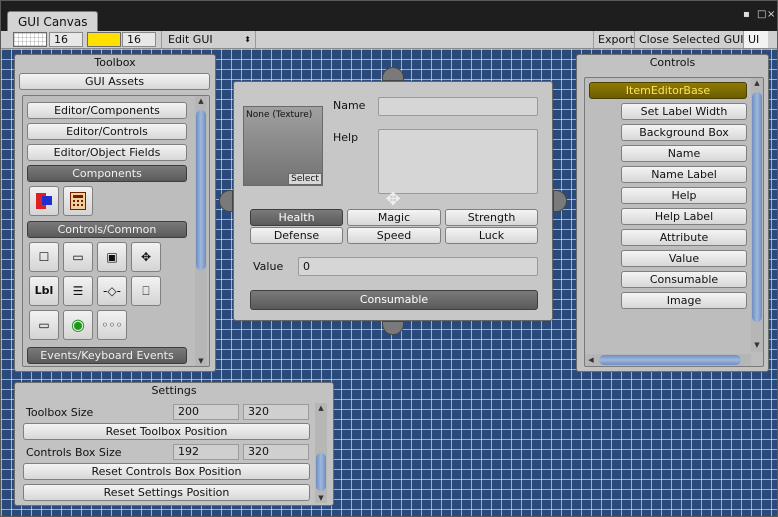 The width and height of the screenshot is (778, 517). What do you see at coordinates (107, 173) in the screenshot?
I see `components-header: Components` at bounding box center [107, 173].